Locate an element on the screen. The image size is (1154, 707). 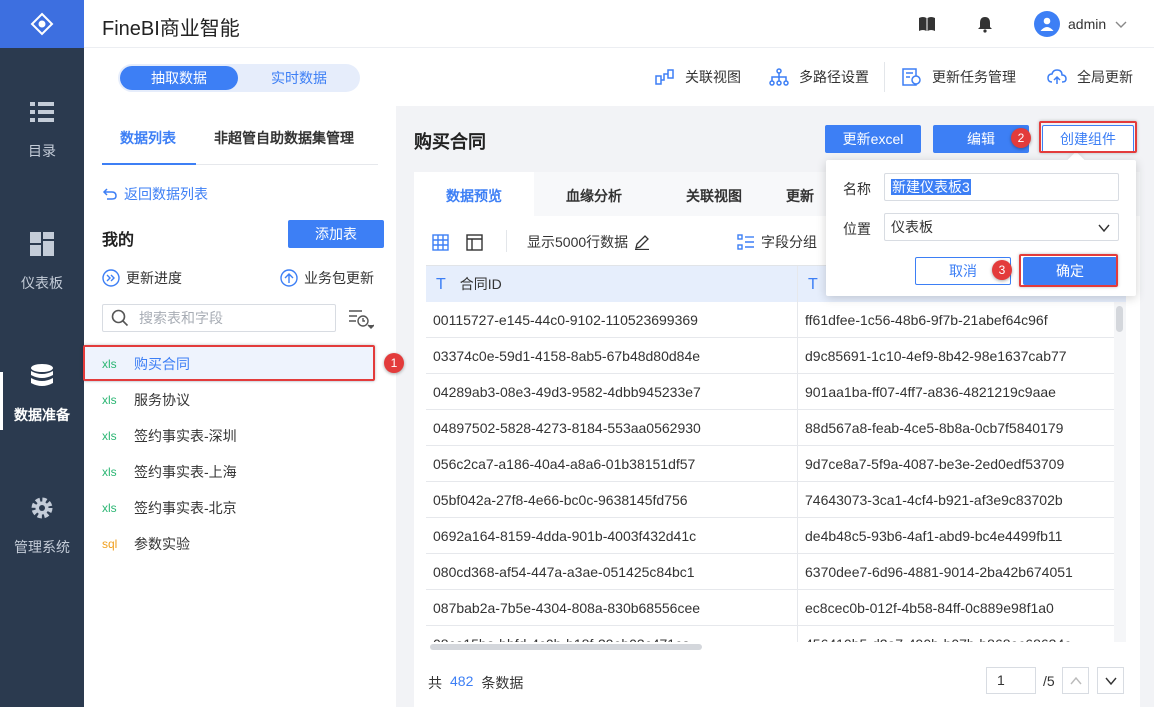
update-task-button: 更新任务管理 is located at coordinates (959, 77).